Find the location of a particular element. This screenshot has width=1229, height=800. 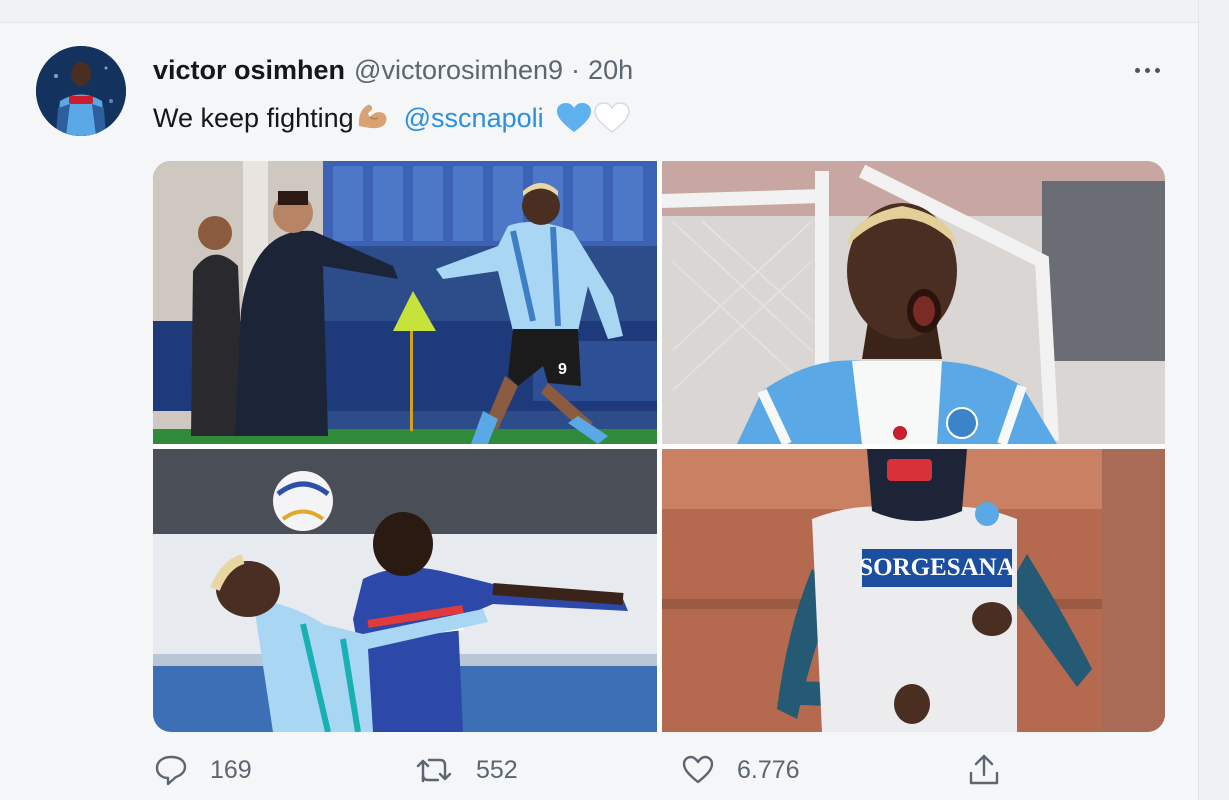

more-options-icon is located at coordinates (1147, 70).